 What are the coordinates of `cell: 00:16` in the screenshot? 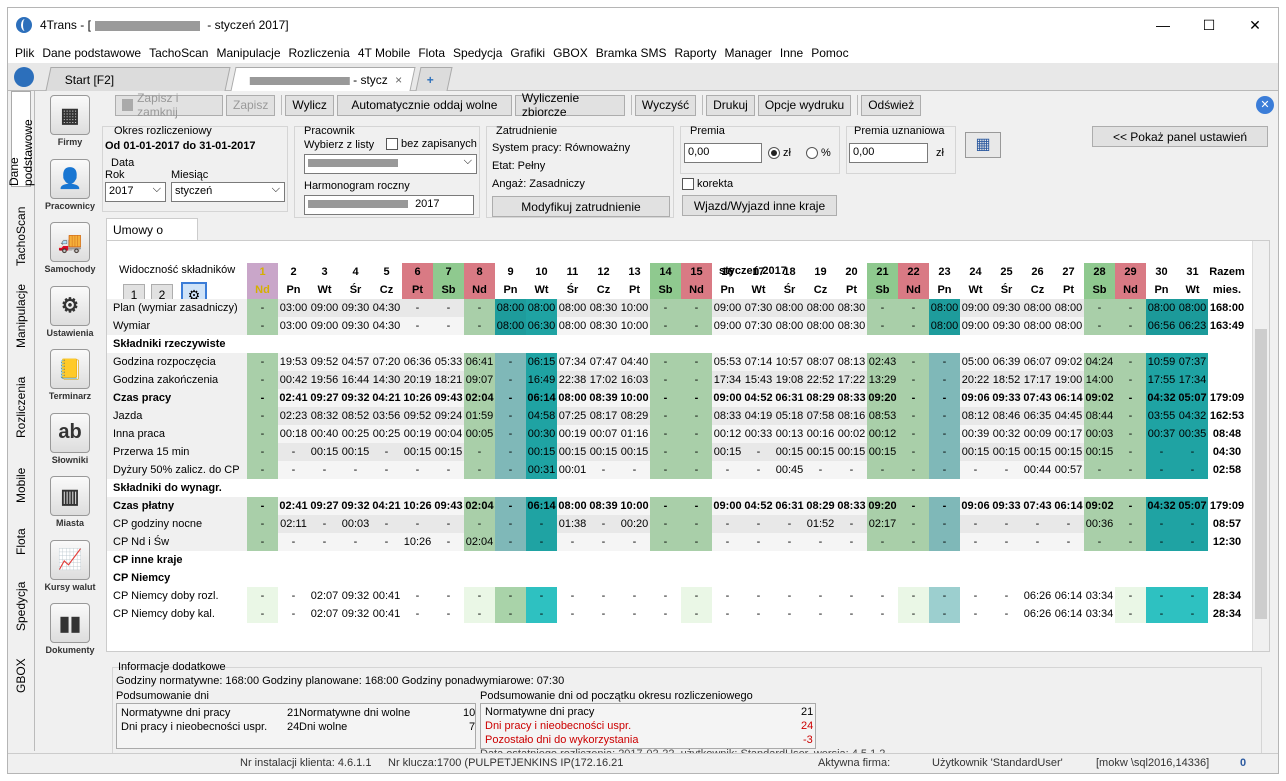 It's located at (820, 434).